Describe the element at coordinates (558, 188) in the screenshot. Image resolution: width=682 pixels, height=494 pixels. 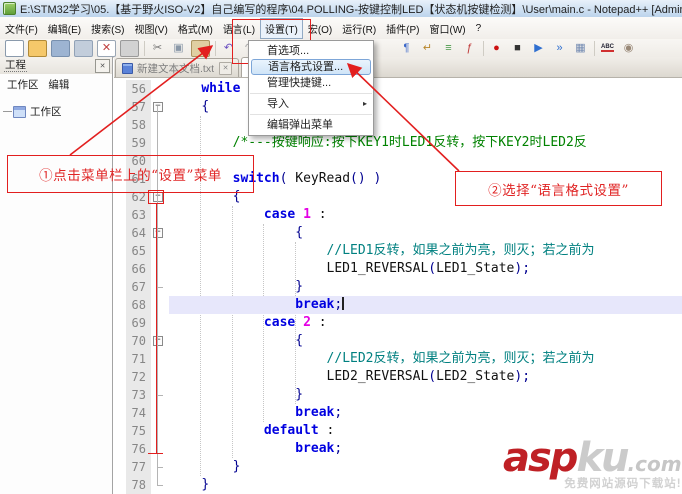
I see `annotation-step2-box: ②选择“语言格式设置”` at that location.